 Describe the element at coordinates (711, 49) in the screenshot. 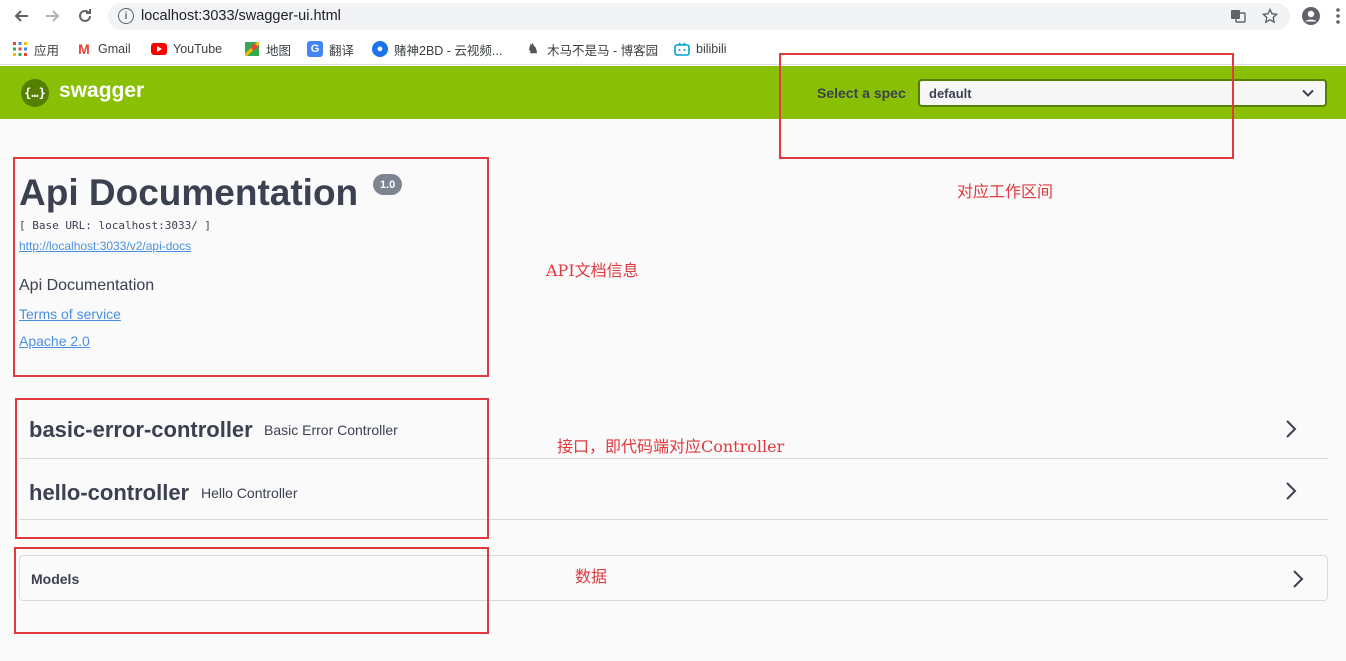

I see `bookmark-label: bilibili` at that location.